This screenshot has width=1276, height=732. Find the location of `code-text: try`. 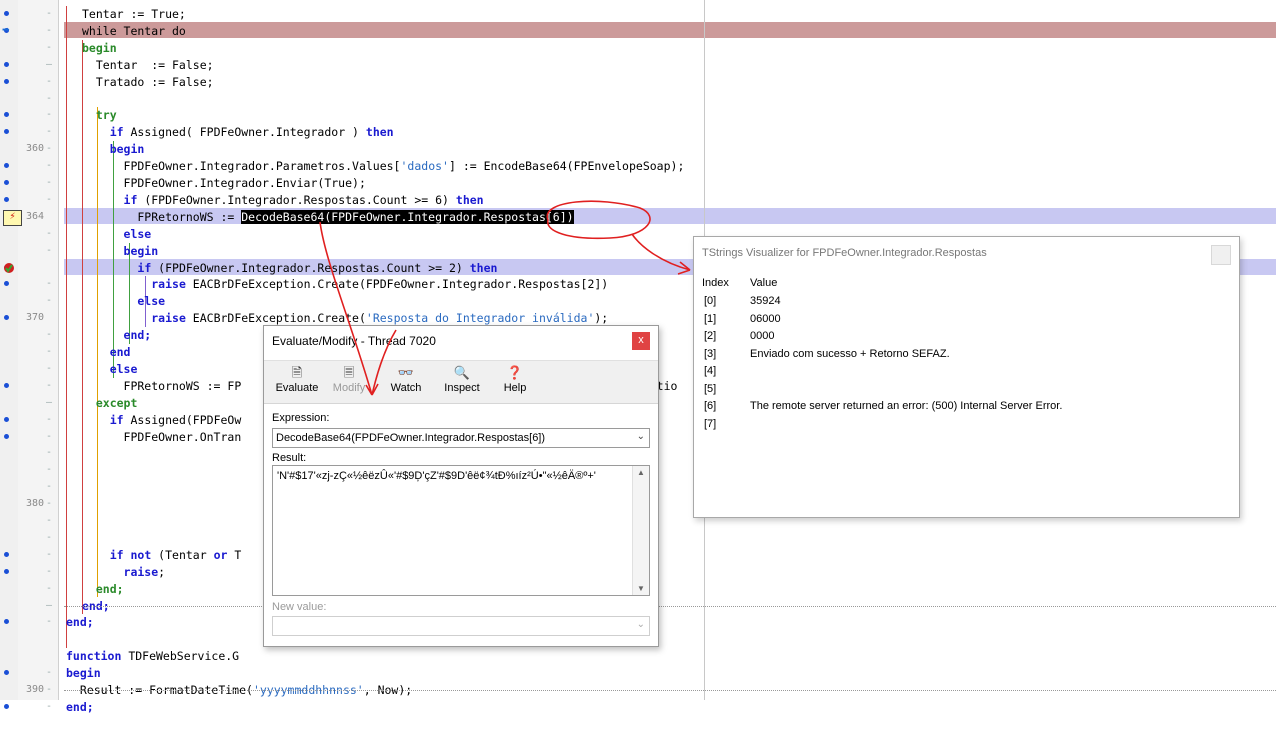

code-text: try is located at coordinates (99, 115).